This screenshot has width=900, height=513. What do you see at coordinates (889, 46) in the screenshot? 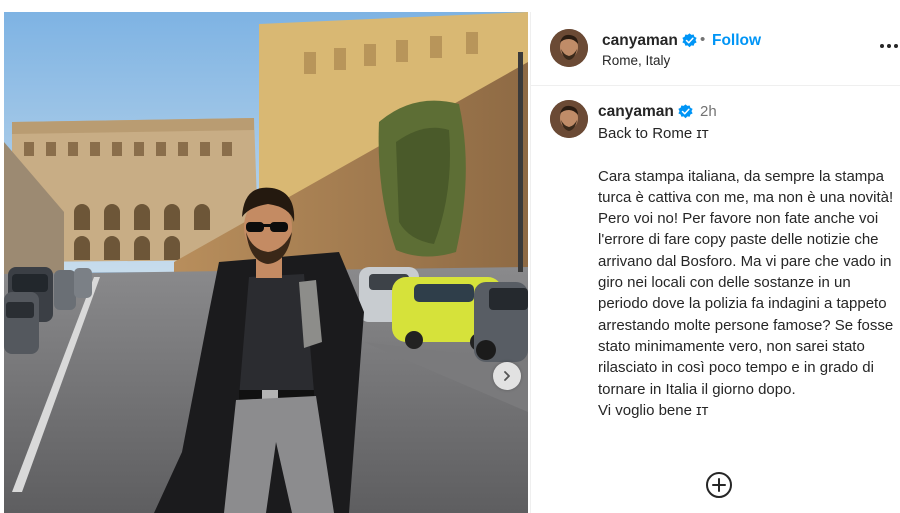
I see `more-options-icon` at bounding box center [889, 46].